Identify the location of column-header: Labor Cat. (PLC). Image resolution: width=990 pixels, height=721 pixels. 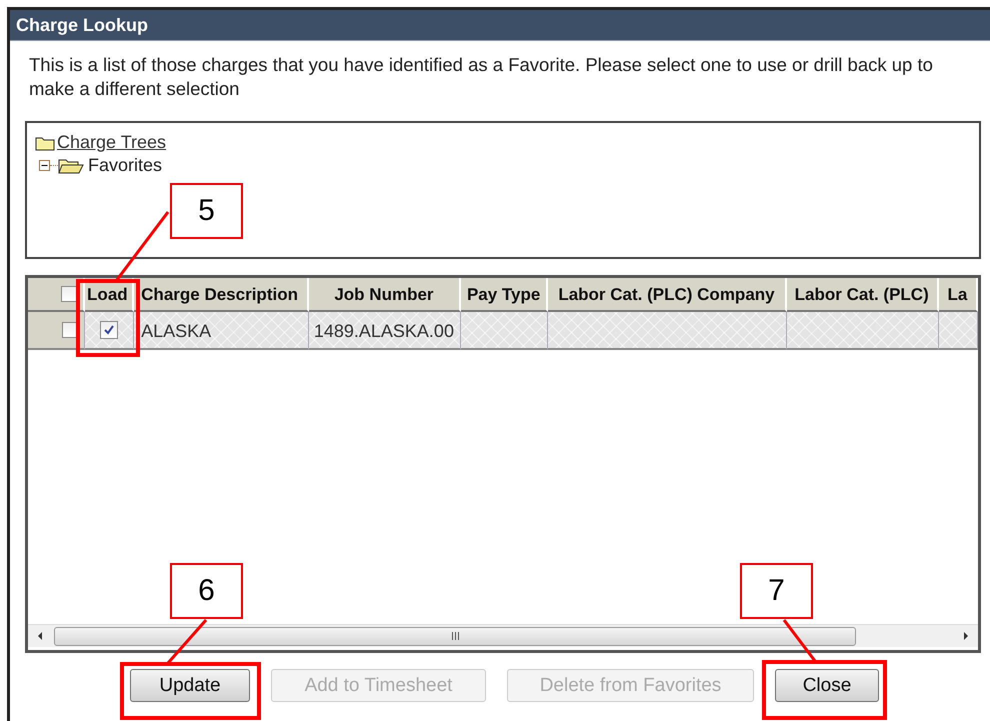
(862, 295).